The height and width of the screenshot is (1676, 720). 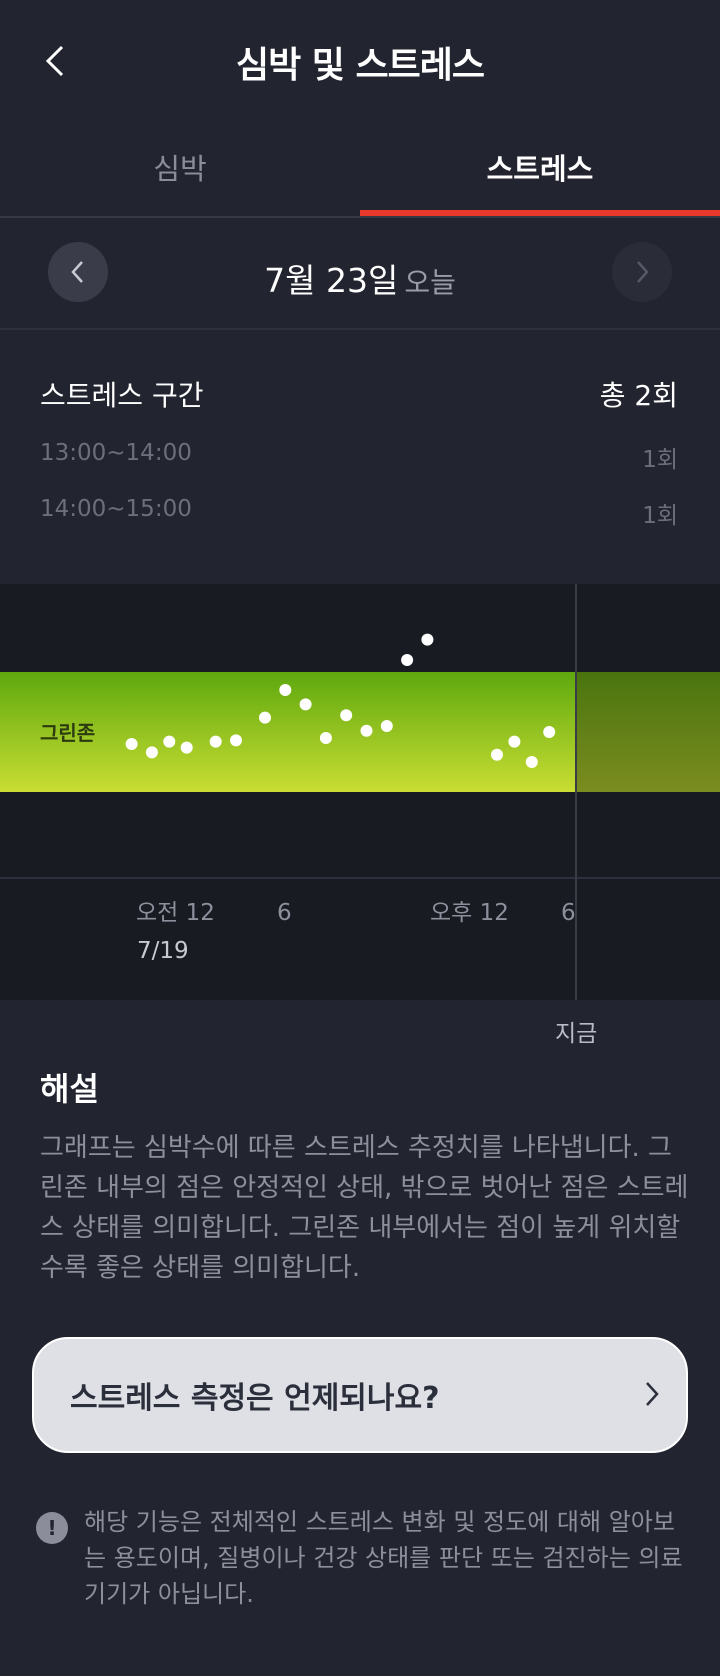 I want to click on tab-bar: 심박 스트레스, so click(x=360, y=169).